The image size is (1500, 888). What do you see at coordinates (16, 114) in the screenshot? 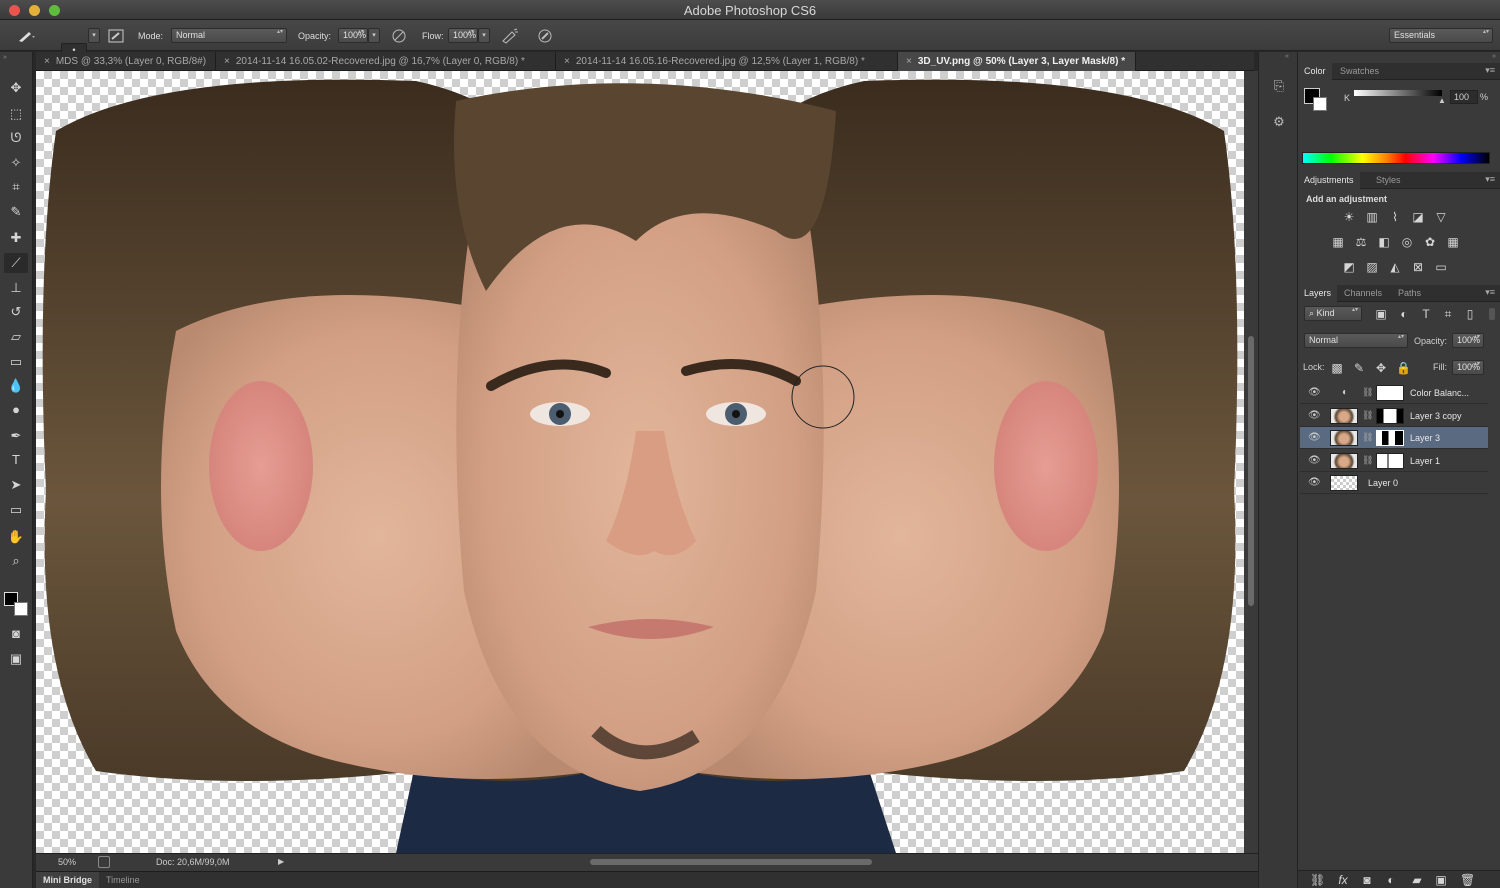
I see `marquee-icon: ⬚` at bounding box center [16, 114].